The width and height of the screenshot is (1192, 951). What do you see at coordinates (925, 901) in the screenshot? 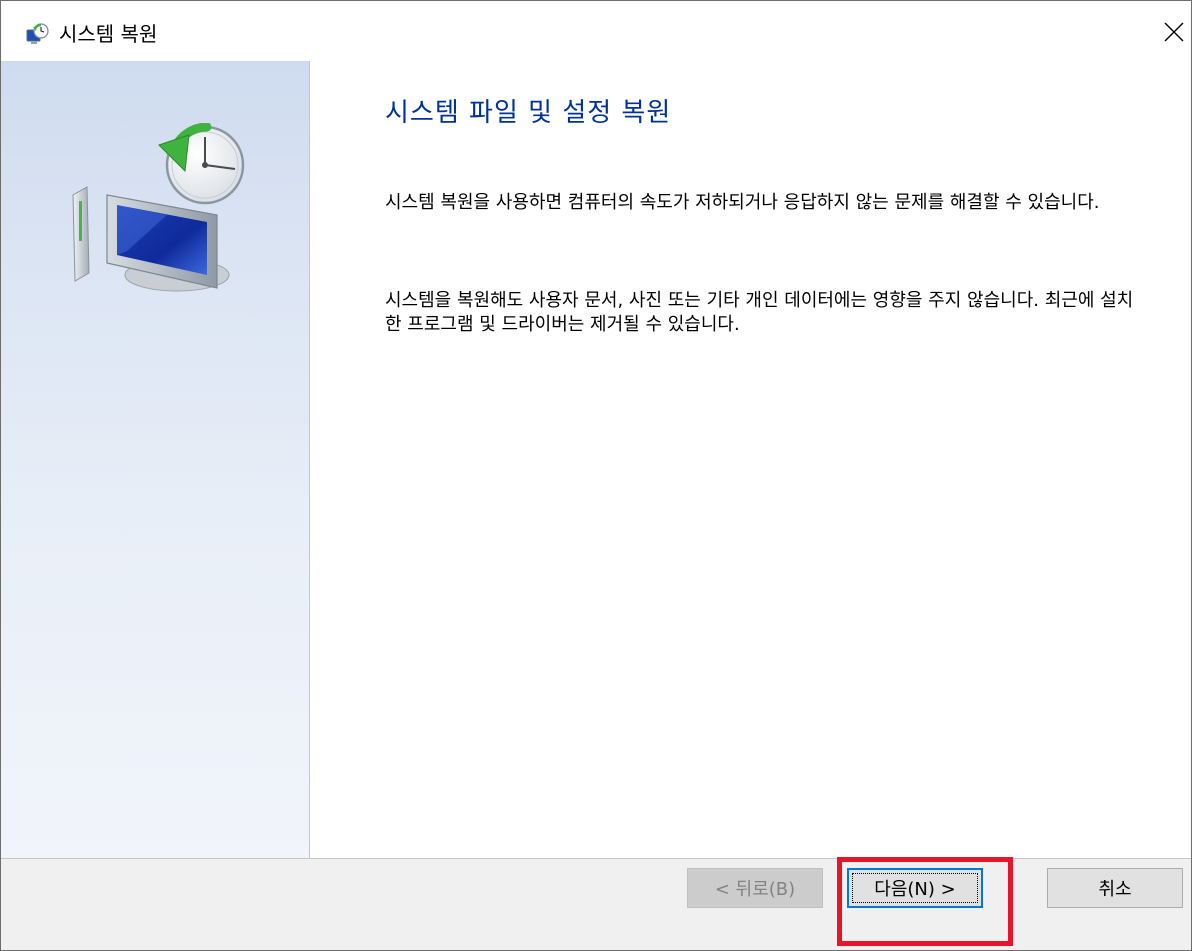
I see `highlight-box` at bounding box center [925, 901].